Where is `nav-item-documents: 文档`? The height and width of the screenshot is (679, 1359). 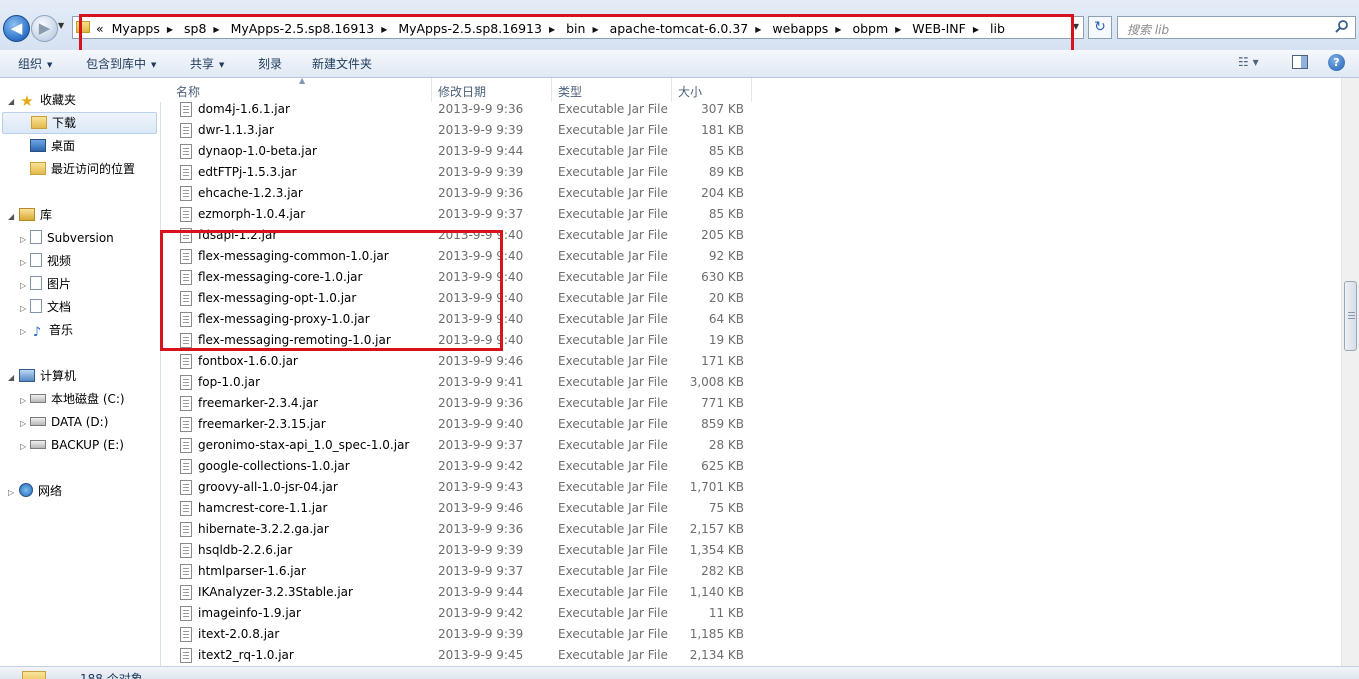
nav-item-documents: 文档 is located at coordinates (50, 307).